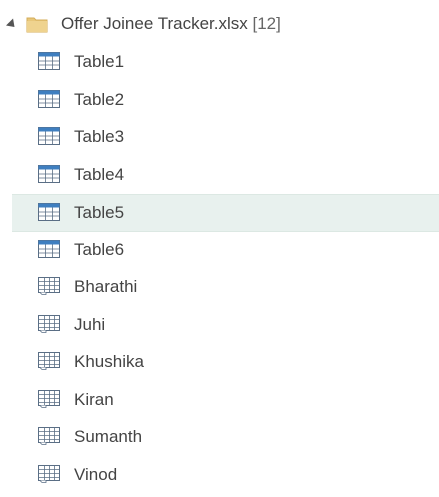  What do you see at coordinates (225, 138) in the screenshot?
I see `nav-item-table3: Table3` at bounding box center [225, 138].